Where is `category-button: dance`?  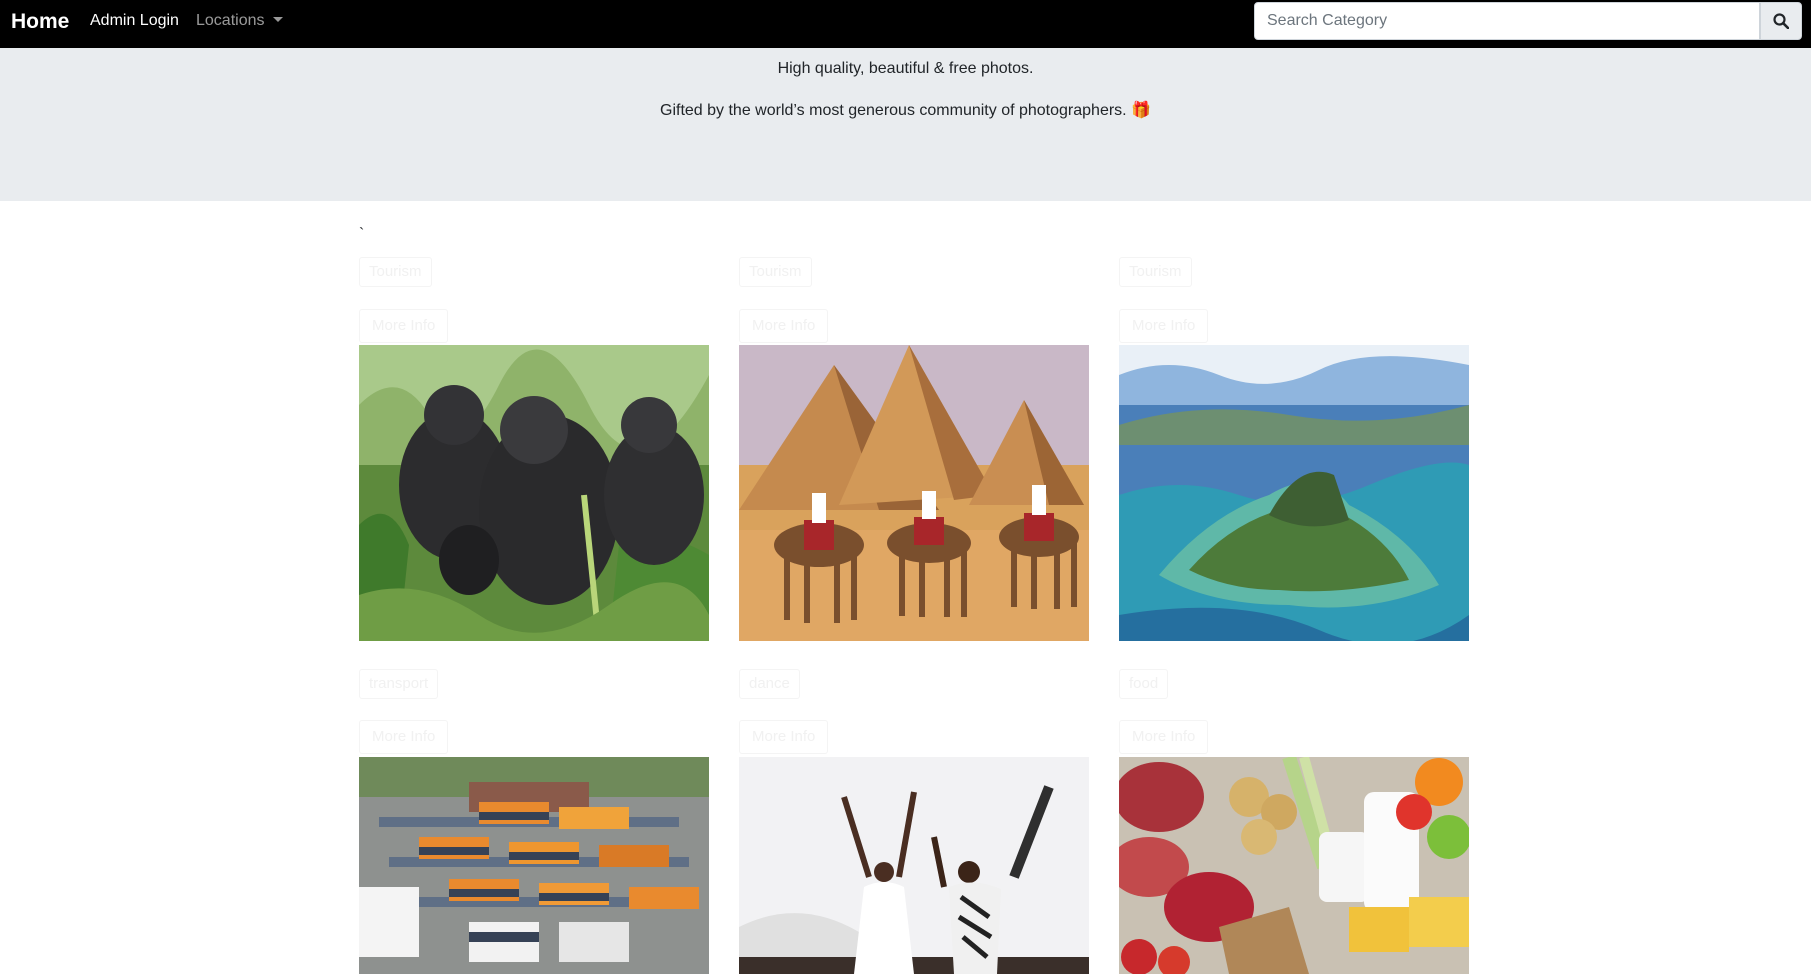 category-button: dance is located at coordinates (769, 684).